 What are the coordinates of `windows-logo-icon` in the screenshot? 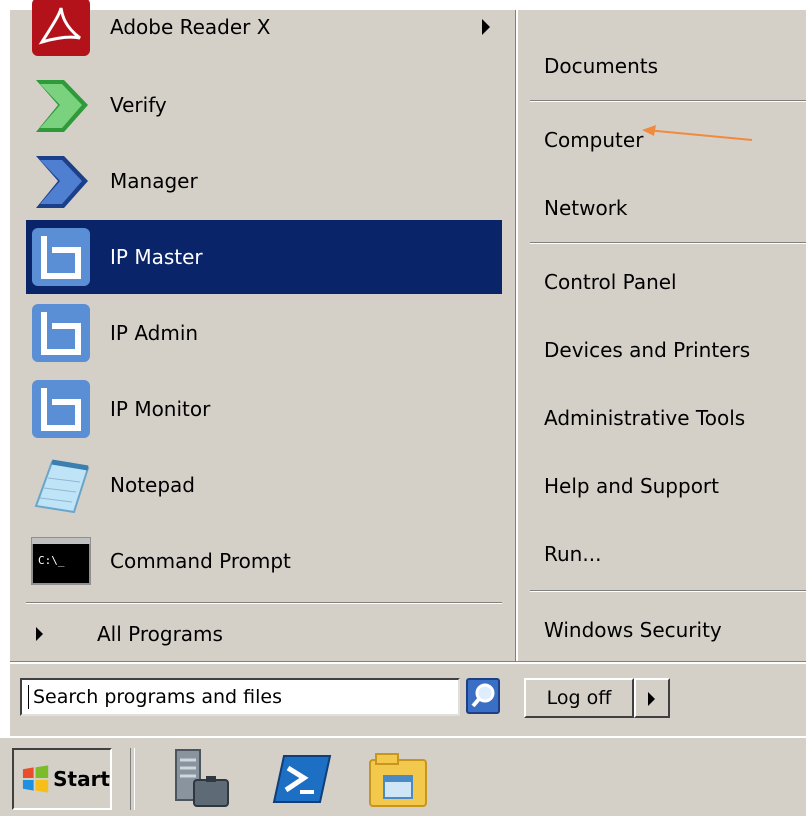 It's located at (35, 779).